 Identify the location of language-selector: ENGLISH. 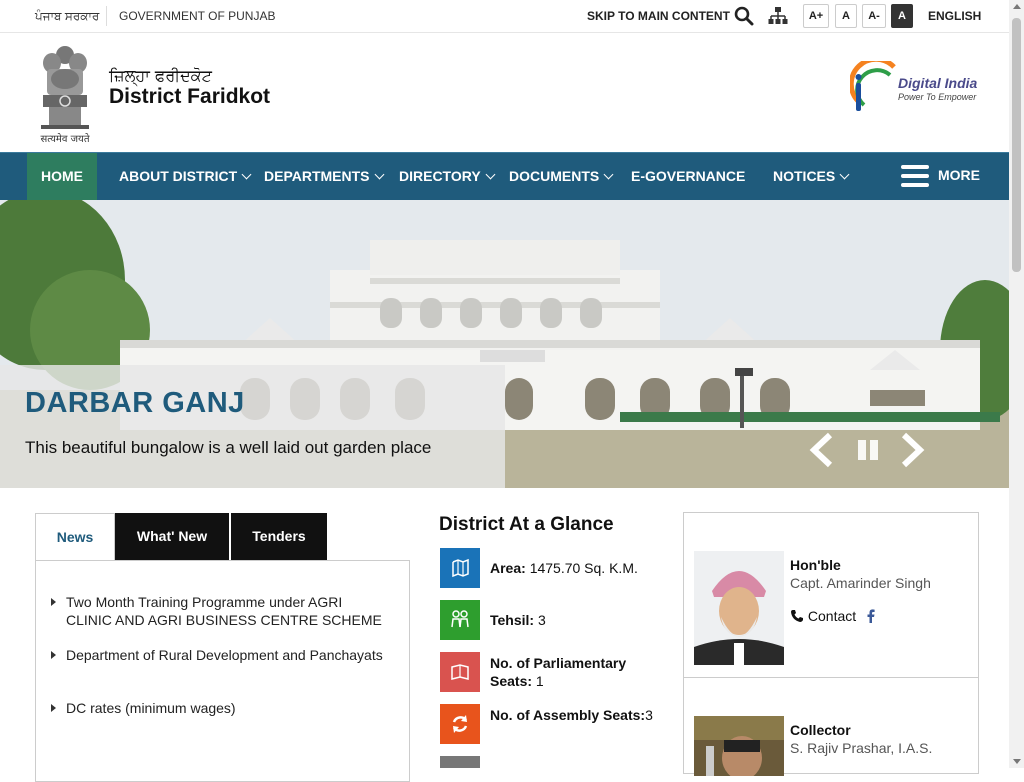
(954, 16).